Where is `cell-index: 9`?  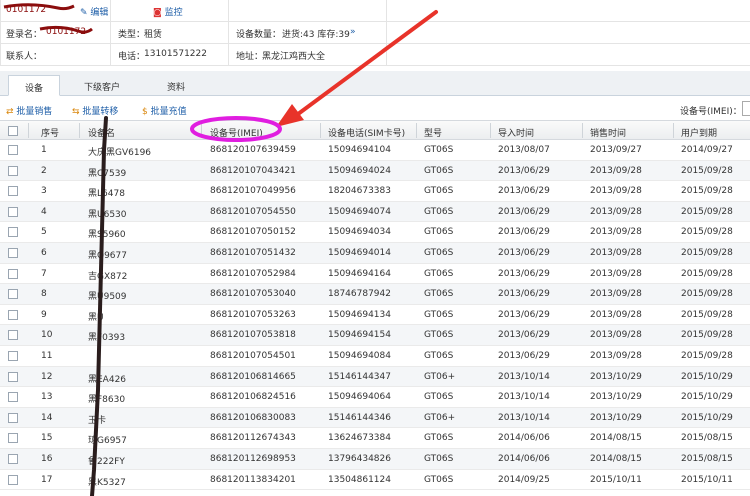 cell-index: 9 is located at coordinates (44, 314).